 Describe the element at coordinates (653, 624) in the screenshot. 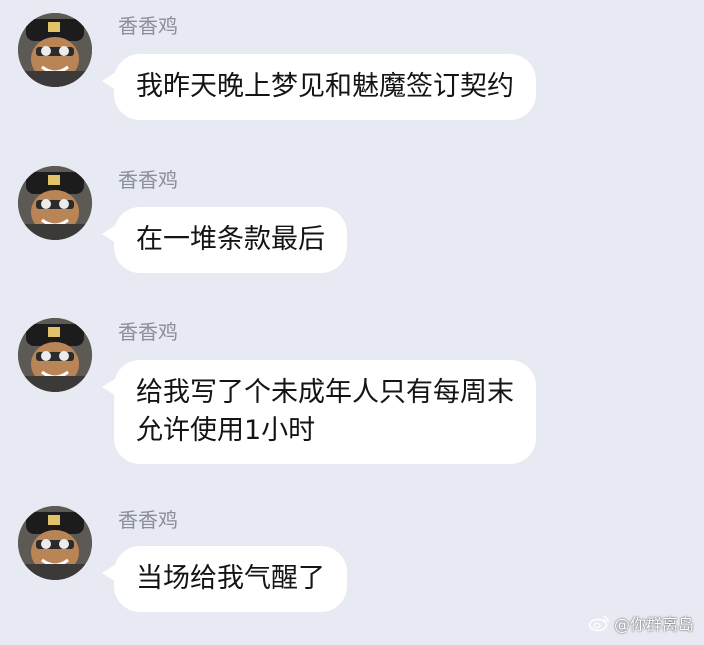

I see `watermark-text: @你群离岛` at that location.